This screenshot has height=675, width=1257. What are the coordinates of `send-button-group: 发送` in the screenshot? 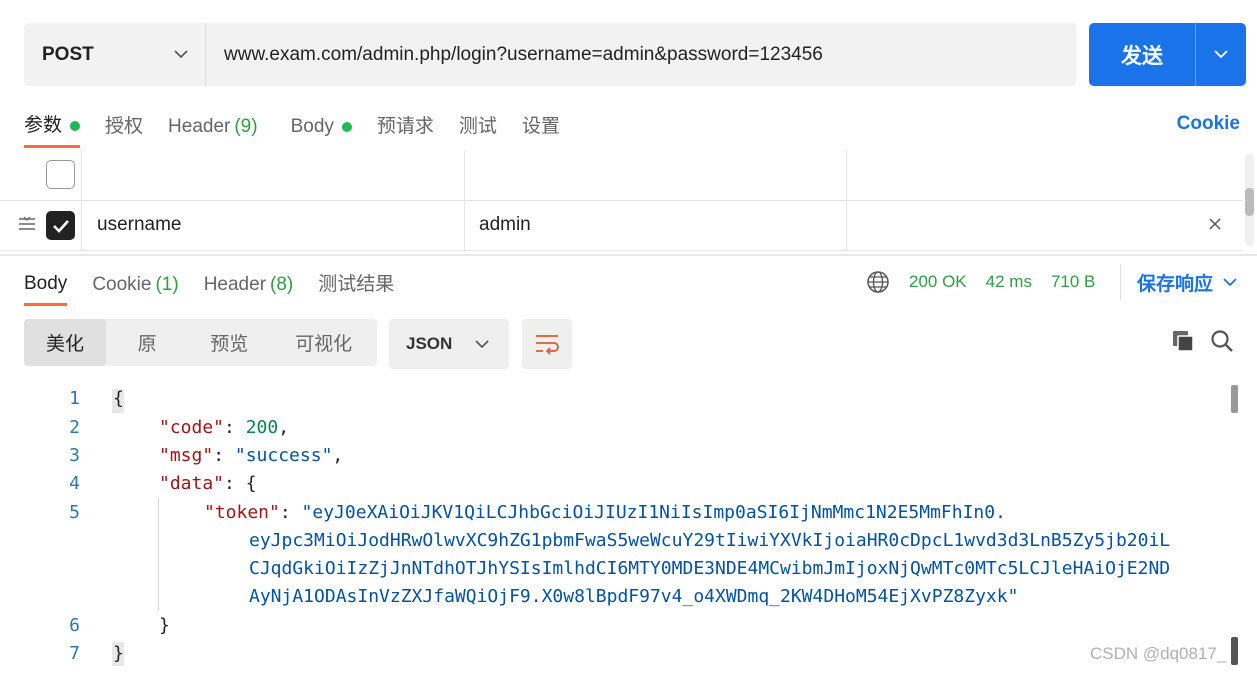 It's located at (1167, 54).